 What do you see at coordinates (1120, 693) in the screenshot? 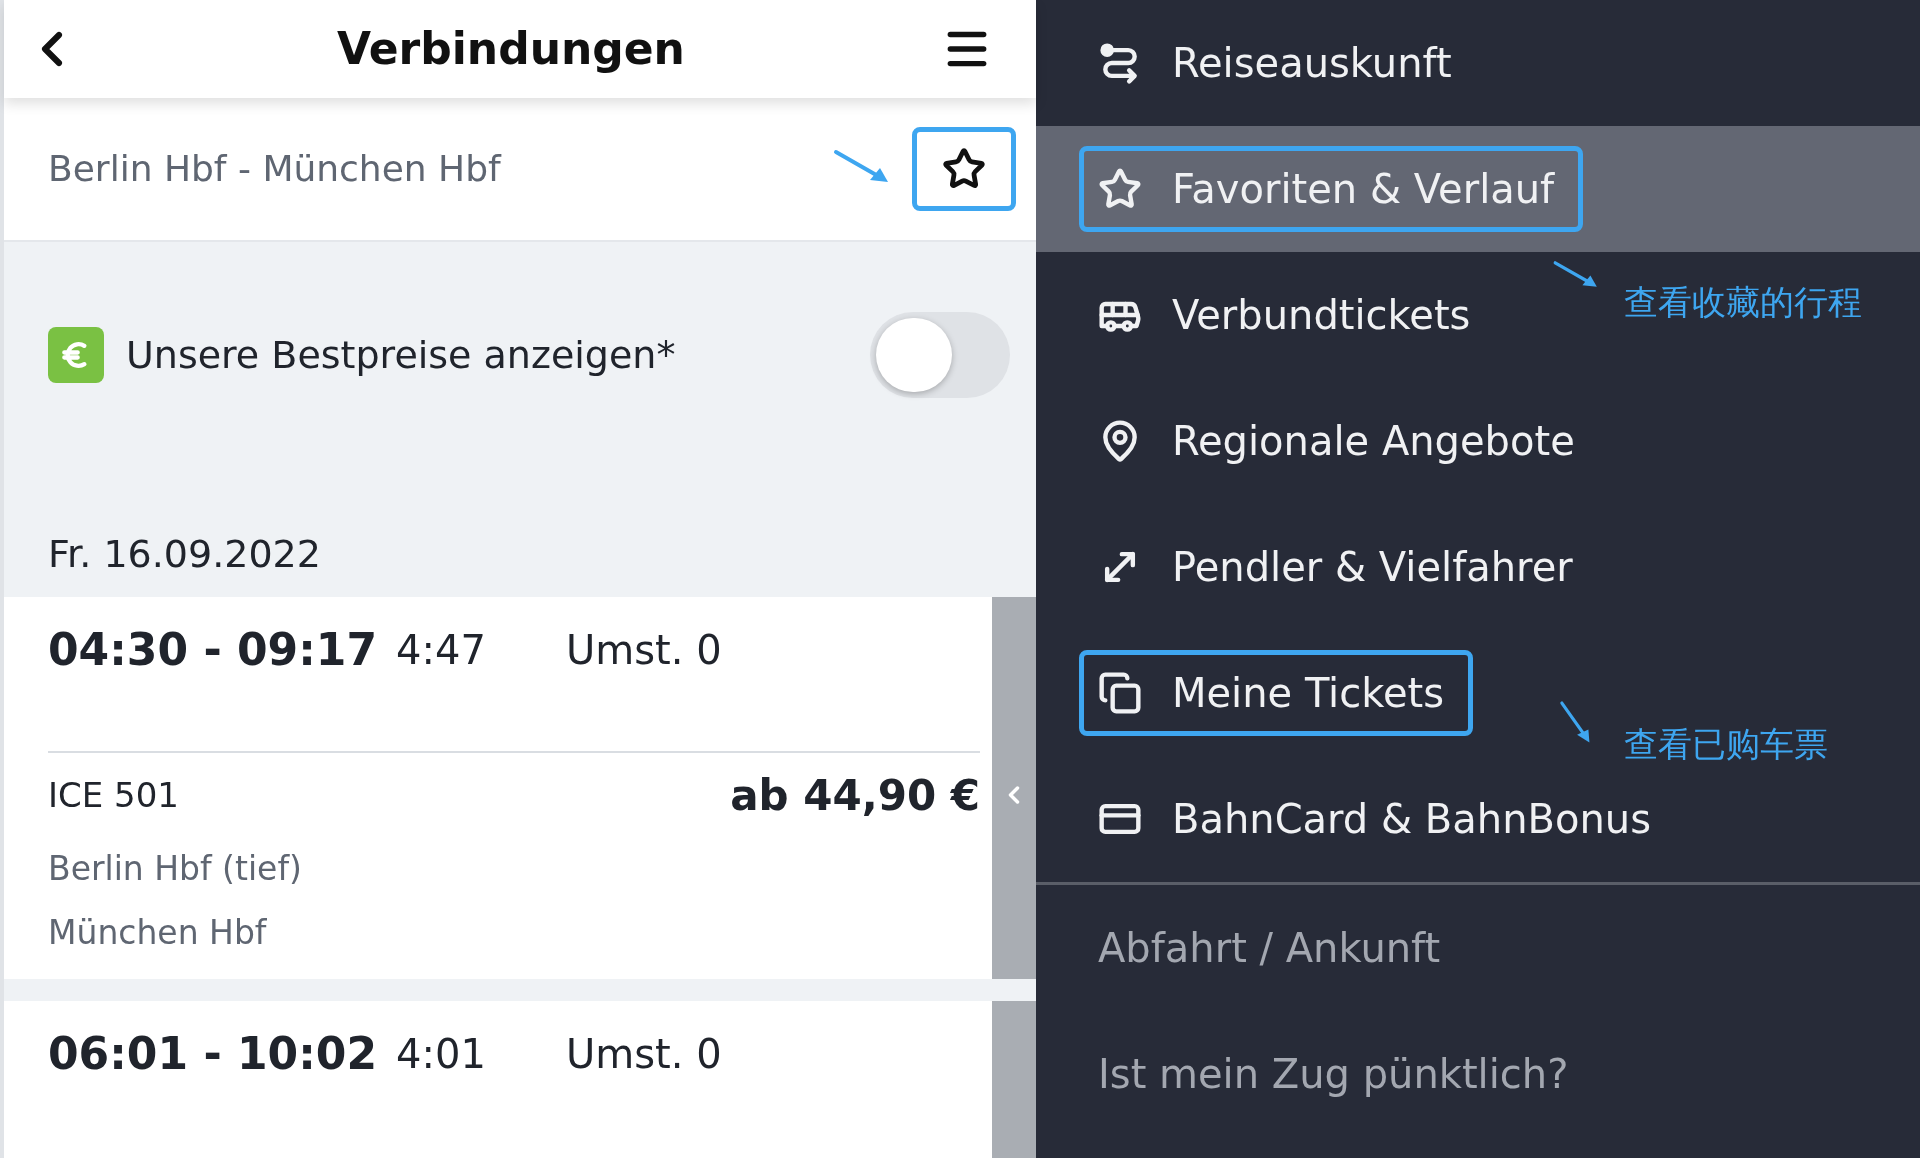
I see `ticket-icon` at bounding box center [1120, 693].